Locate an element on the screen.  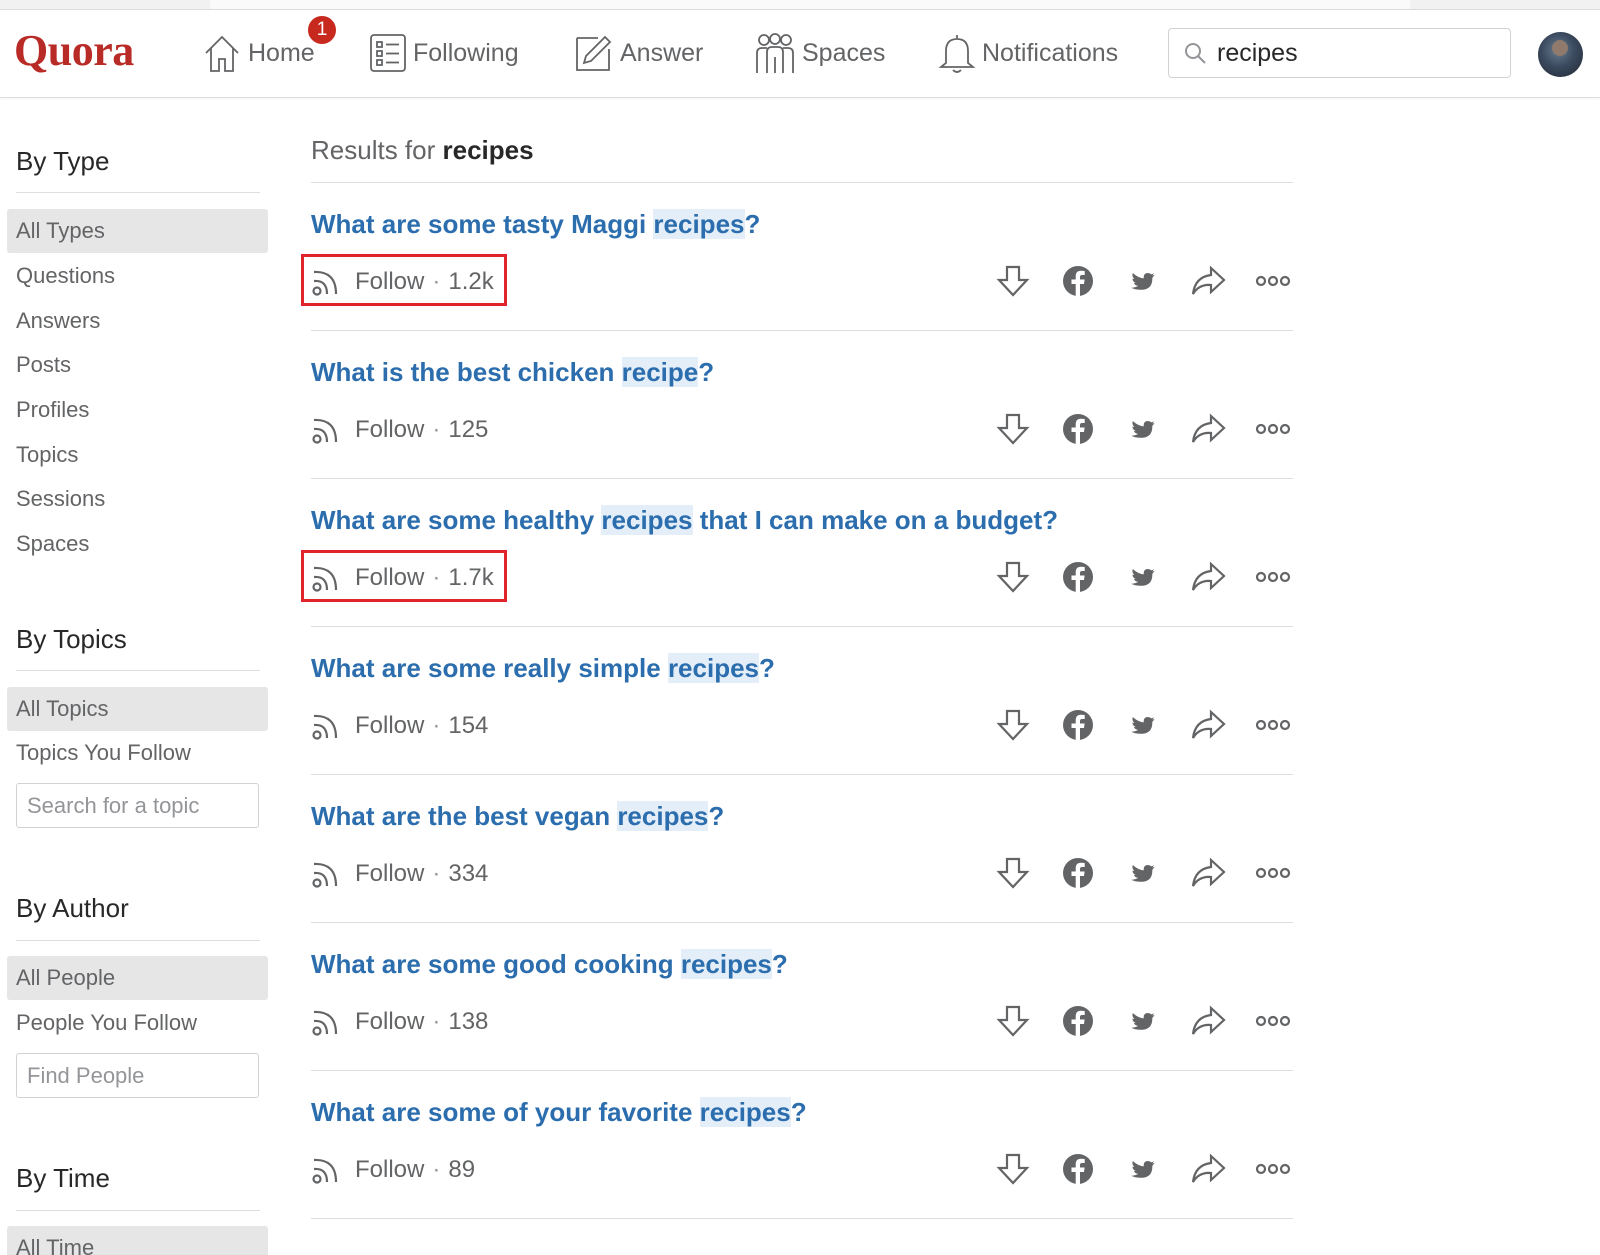
question-title: What is the best chicken recipe? is located at coordinates (512, 372).